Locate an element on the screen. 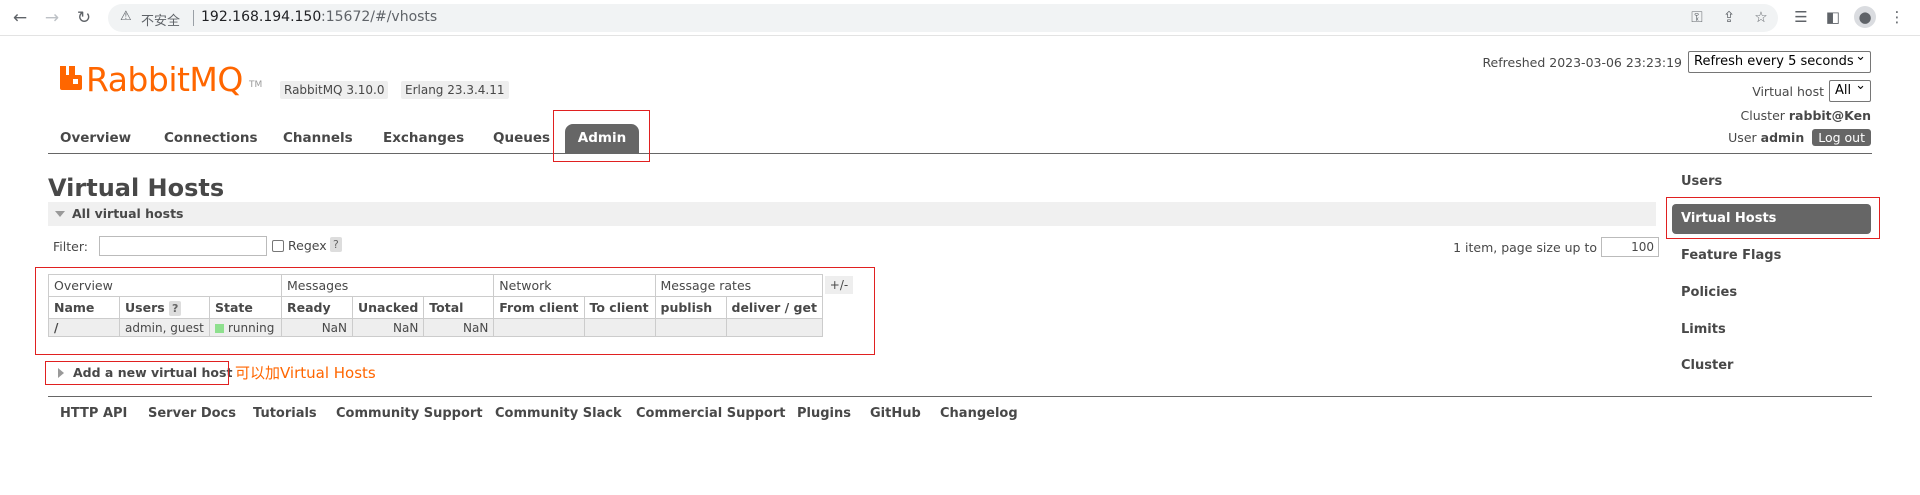  cell-users: admin, guest is located at coordinates (164, 327).